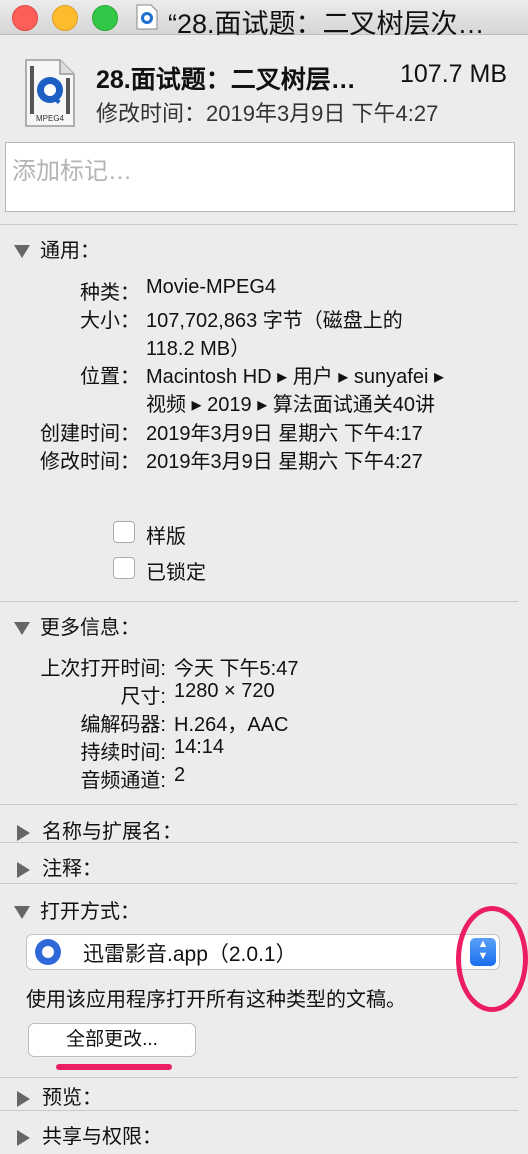  I want to click on section-sharing-title: 共享与权限：, so click(102, 1137).